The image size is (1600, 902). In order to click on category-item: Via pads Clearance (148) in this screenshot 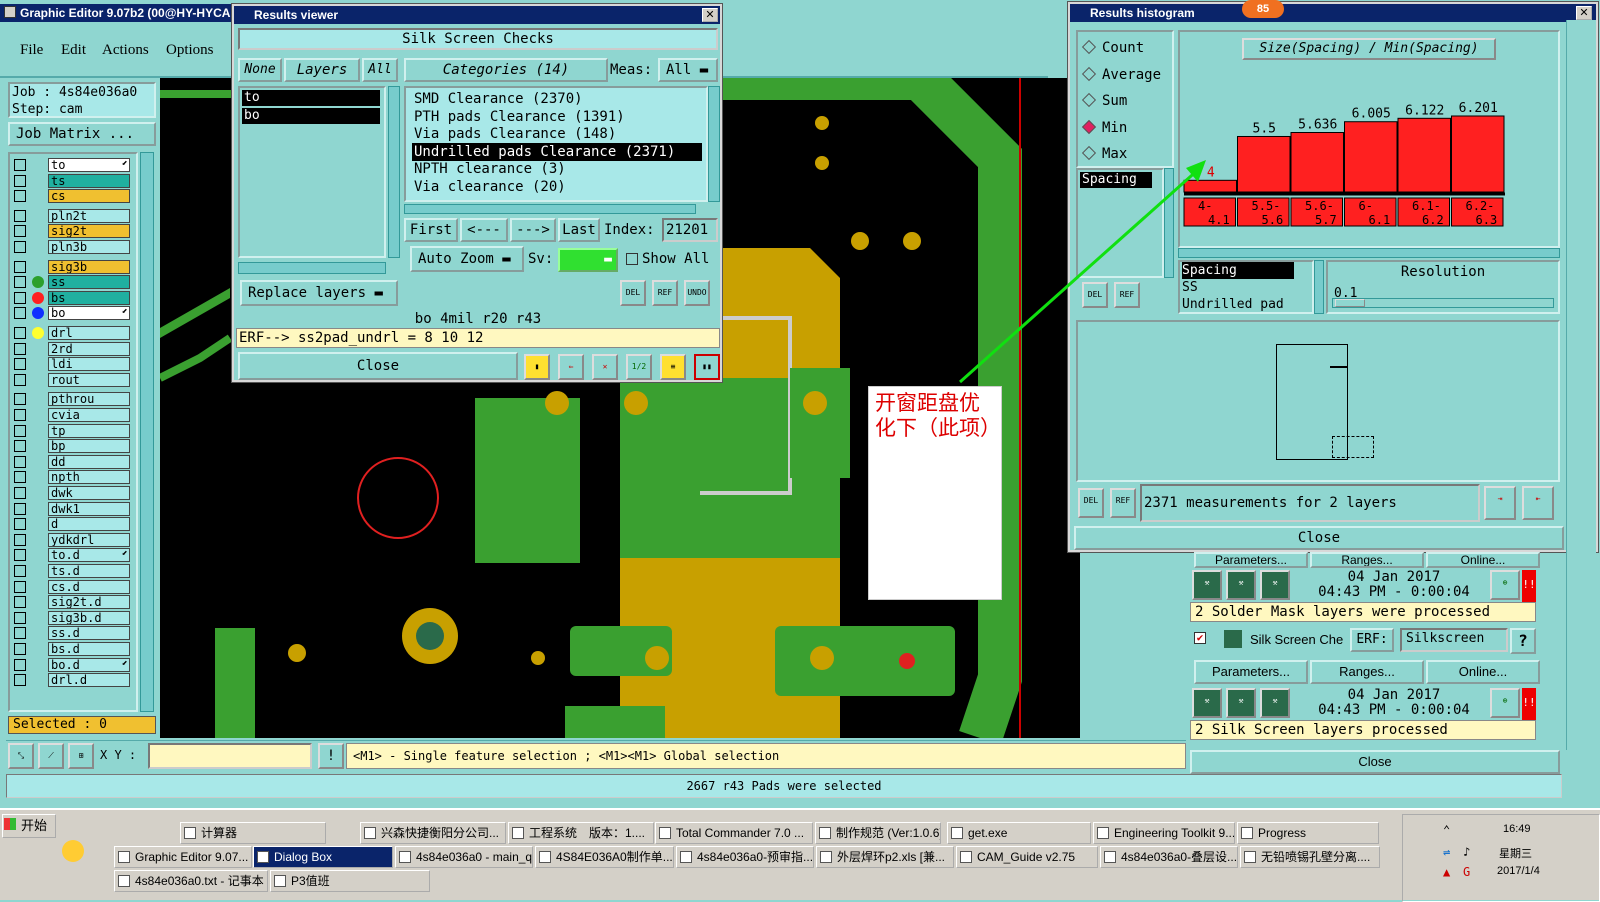, I will do `click(557, 134)`.